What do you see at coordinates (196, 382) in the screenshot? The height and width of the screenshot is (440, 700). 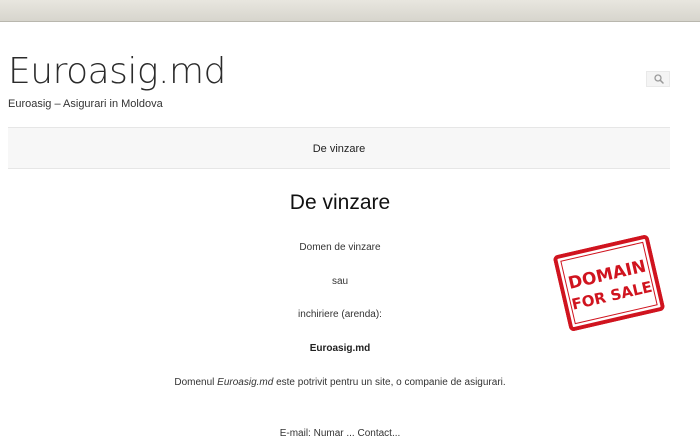 I see `description-text-start: Domenul` at bounding box center [196, 382].